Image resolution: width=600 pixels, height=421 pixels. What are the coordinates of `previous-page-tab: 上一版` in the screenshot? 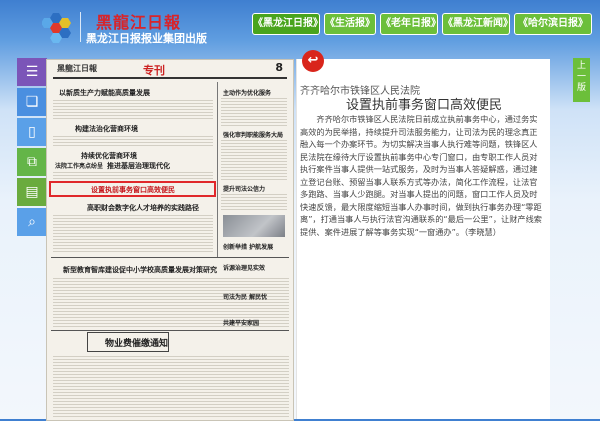 It's located at (581, 80).